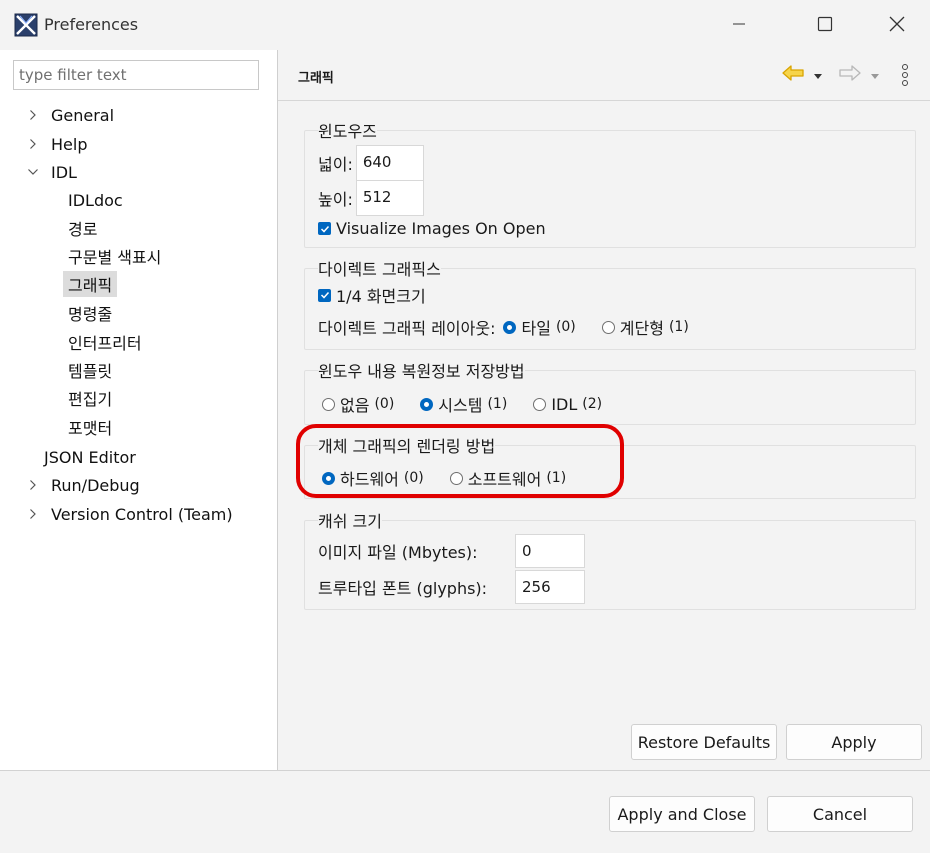 This screenshot has height=853, width=930. Describe the element at coordinates (403, 588) in the screenshot. I see `font-cache-label: 트루타입 폰트 (glyphs):` at that location.